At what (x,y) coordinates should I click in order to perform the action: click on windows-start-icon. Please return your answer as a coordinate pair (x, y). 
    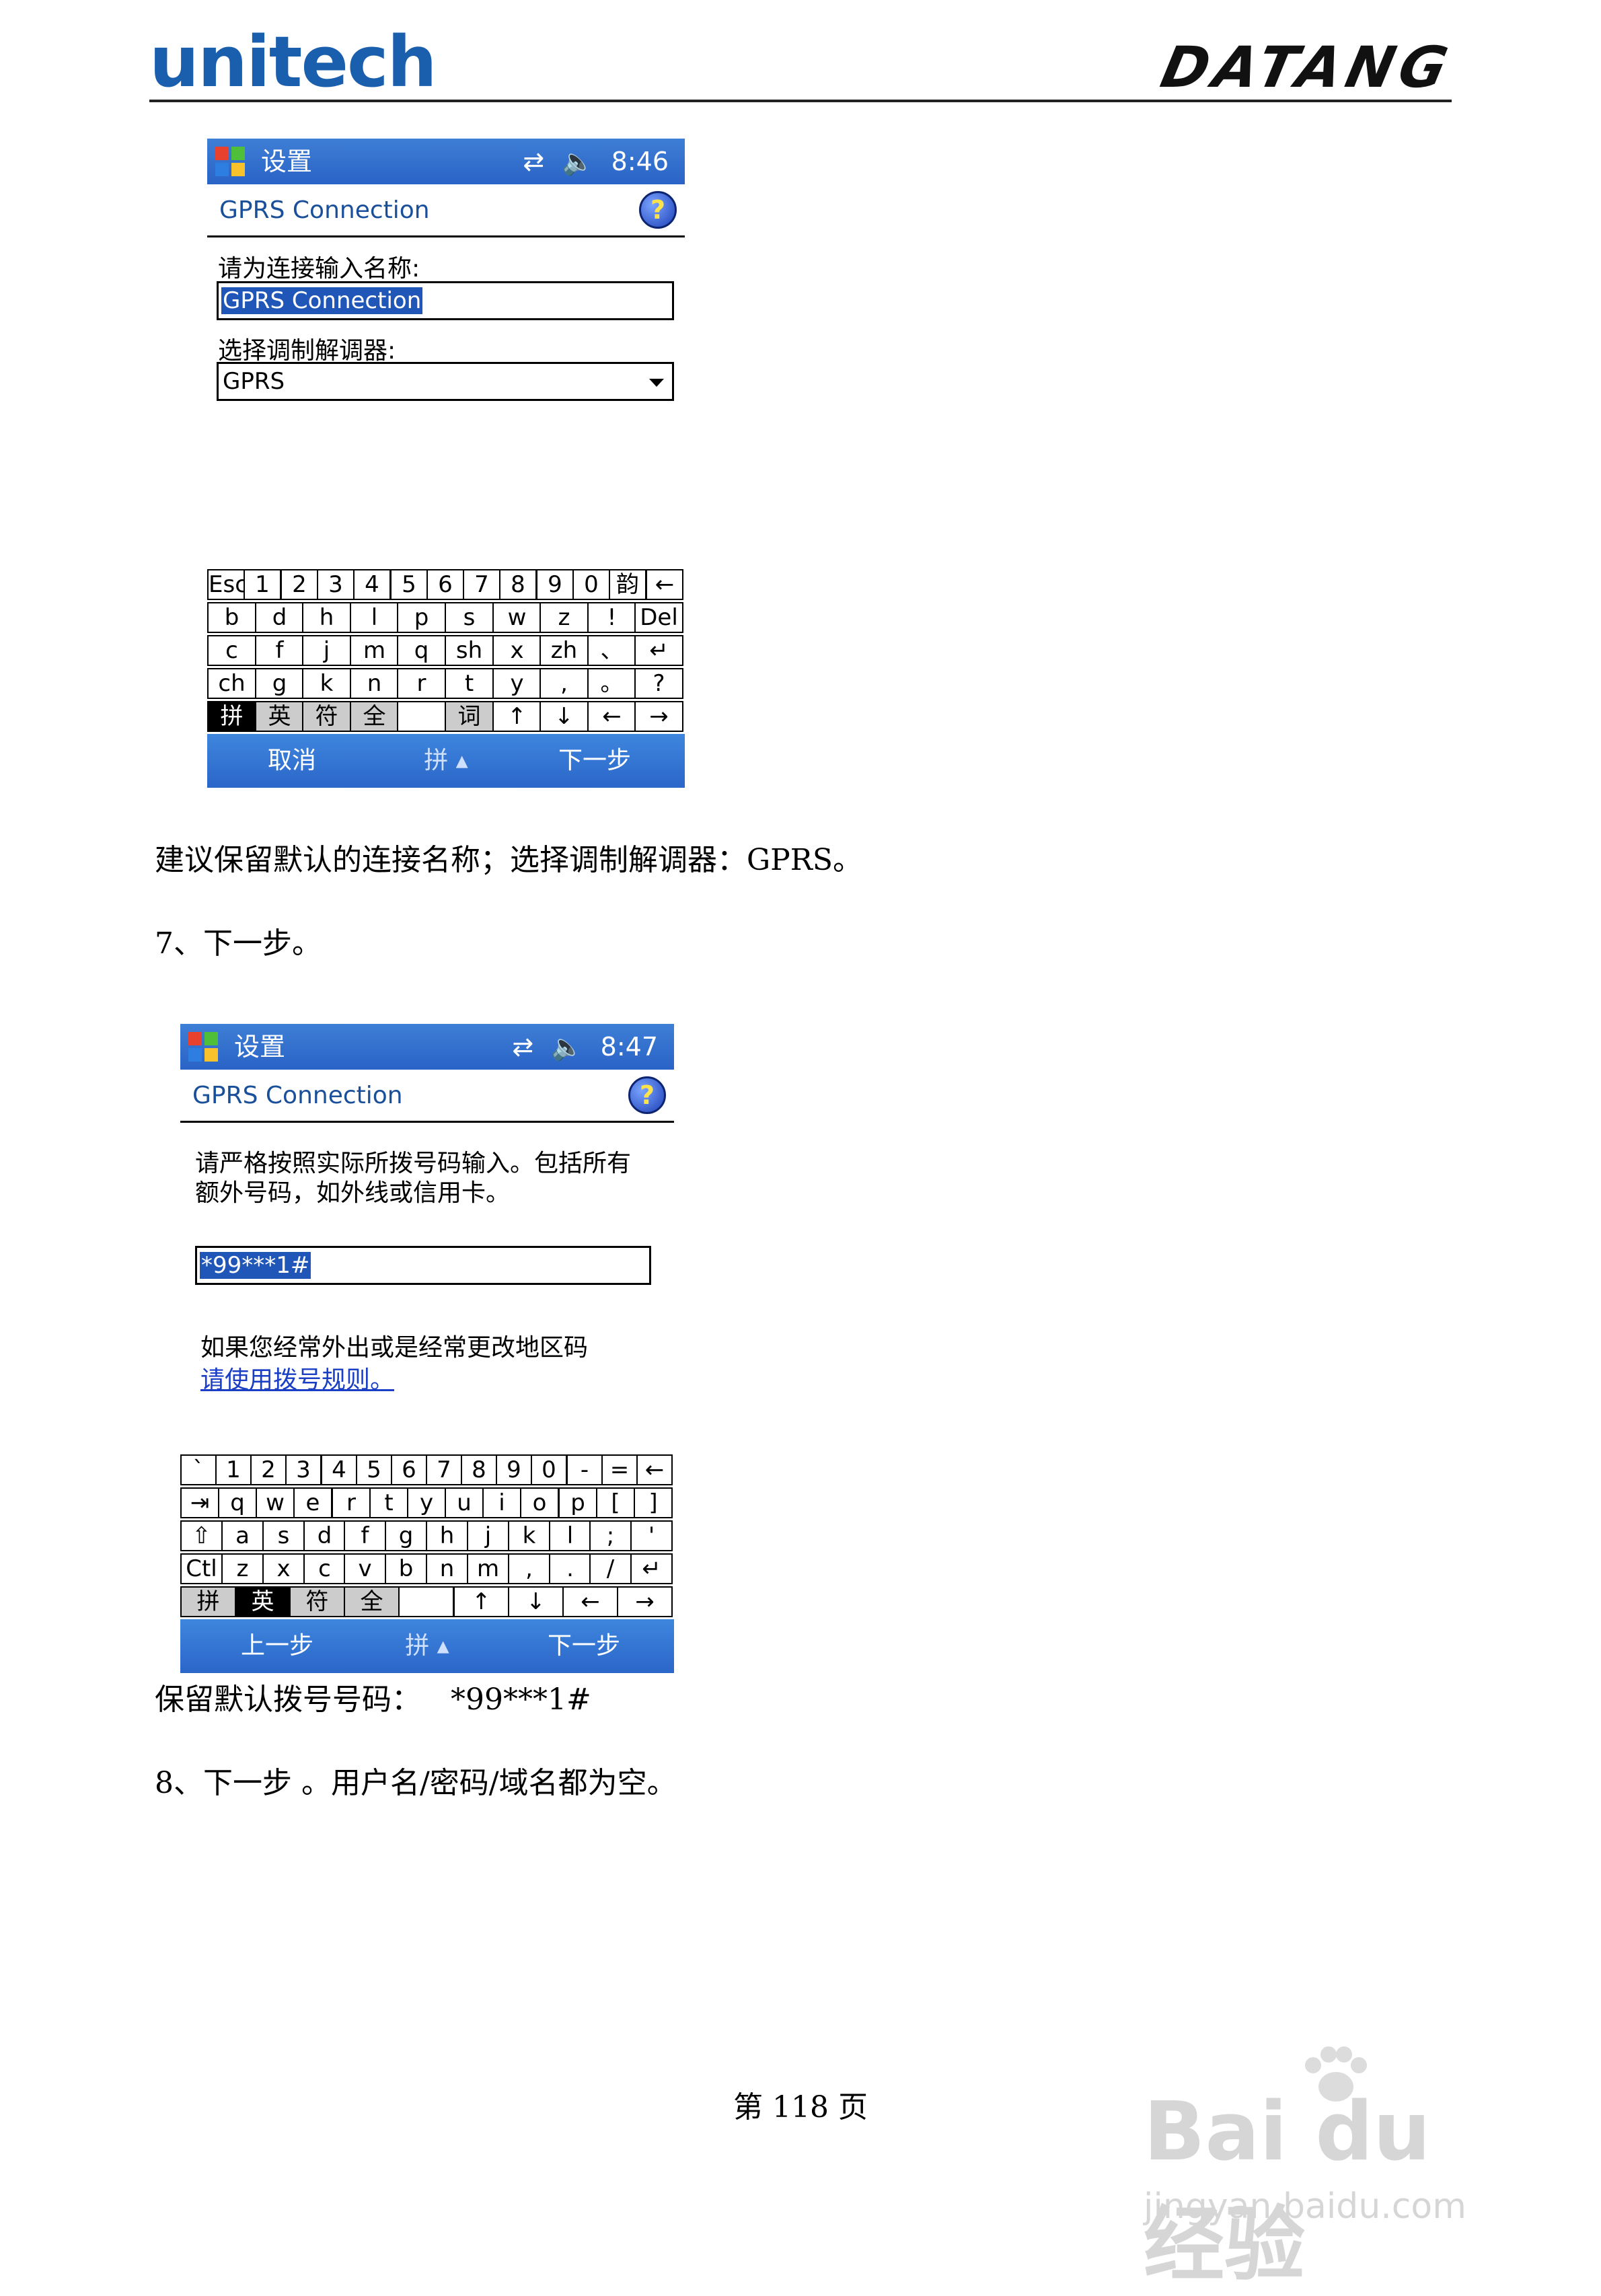
    Looking at the image, I should click on (230, 161).